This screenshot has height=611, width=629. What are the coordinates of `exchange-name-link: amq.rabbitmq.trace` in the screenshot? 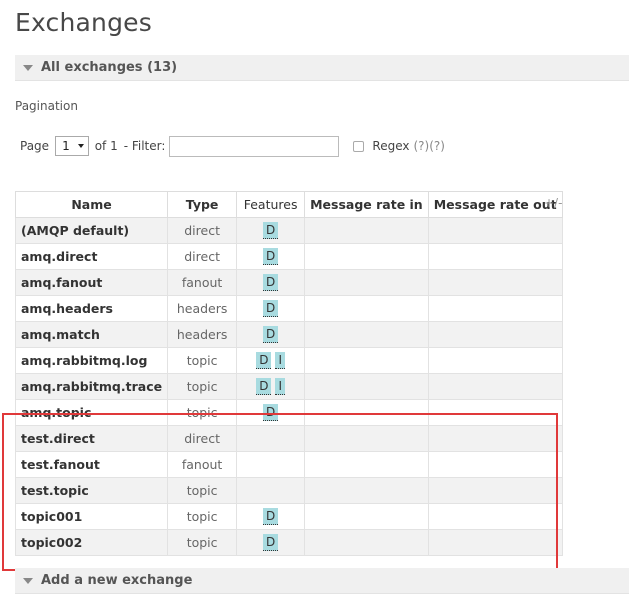 It's located at (91, 386).